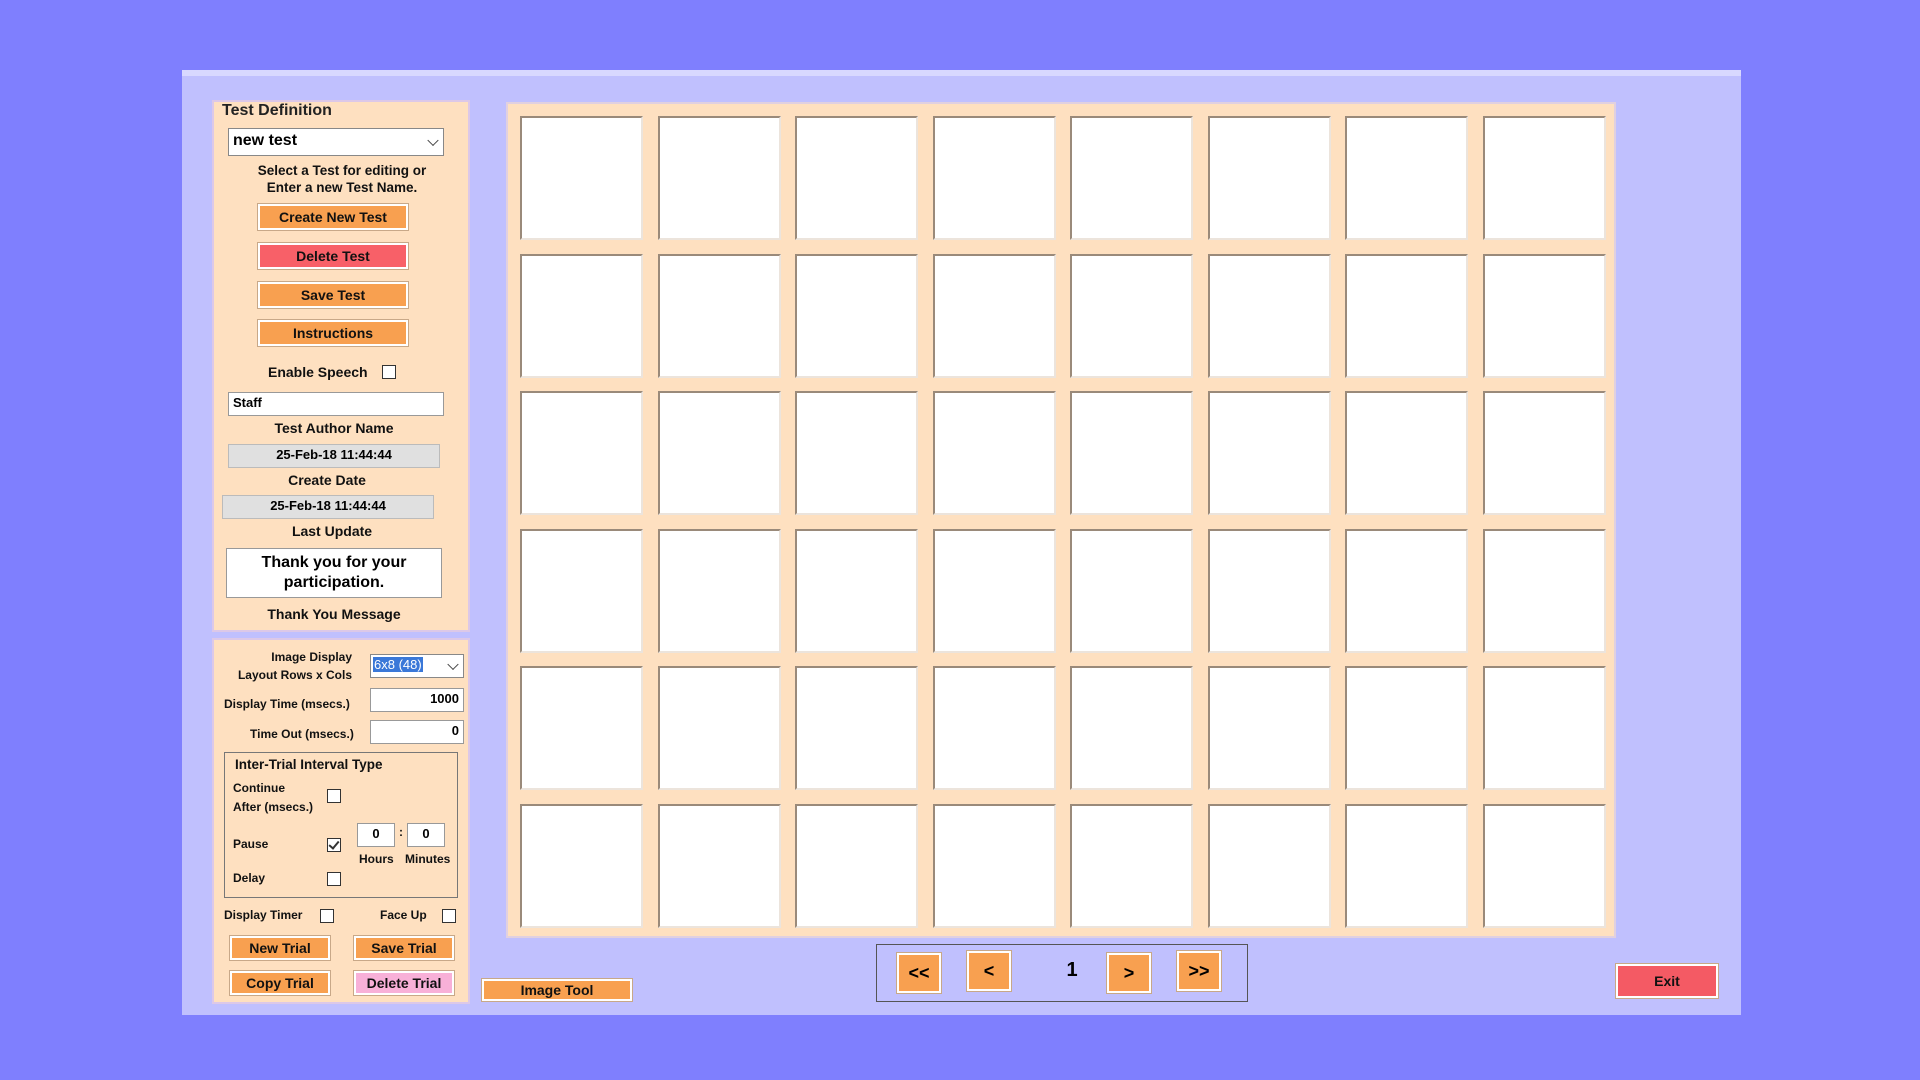 The width and height of the screenshot is (1920, 1080). What do you see at coordinates (428, 859) in the screenshot?
I see `minutes-label: Minutes` at bounding box center [428, 859].